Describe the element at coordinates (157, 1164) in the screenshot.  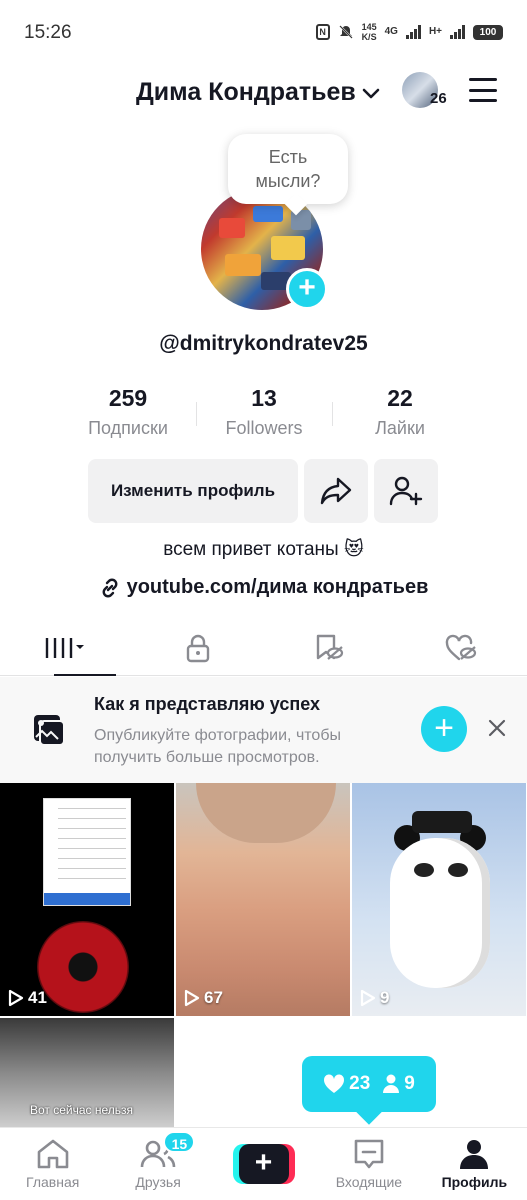
I see `nav-friends: Друзья 15` at that location.